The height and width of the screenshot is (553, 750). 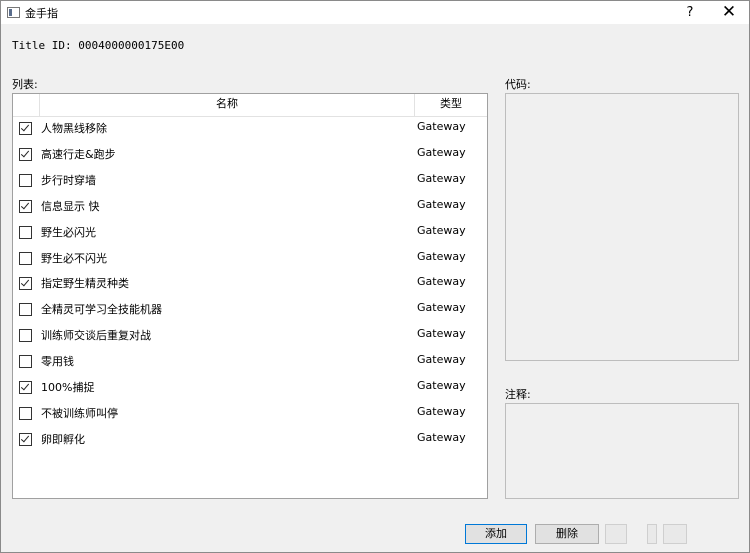 I want to click on table-row: 全精灵可学习全技能机器 Gateway, so click(x=250, y=310).